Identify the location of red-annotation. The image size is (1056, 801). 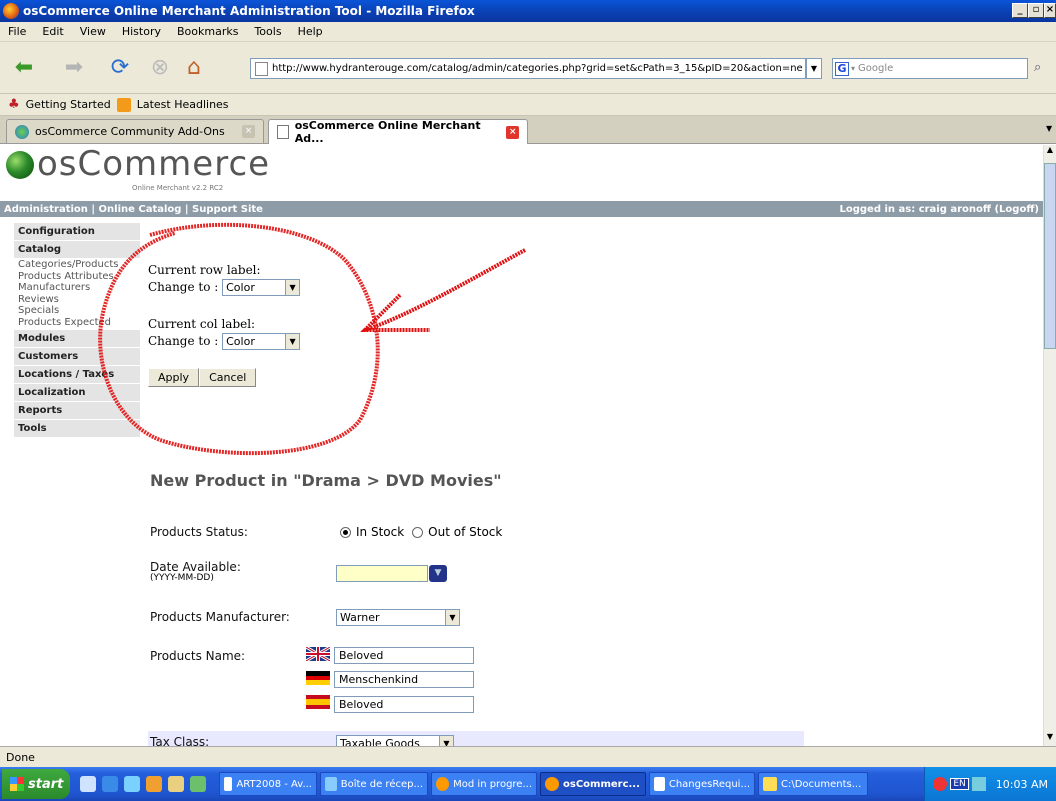
(312, 339).